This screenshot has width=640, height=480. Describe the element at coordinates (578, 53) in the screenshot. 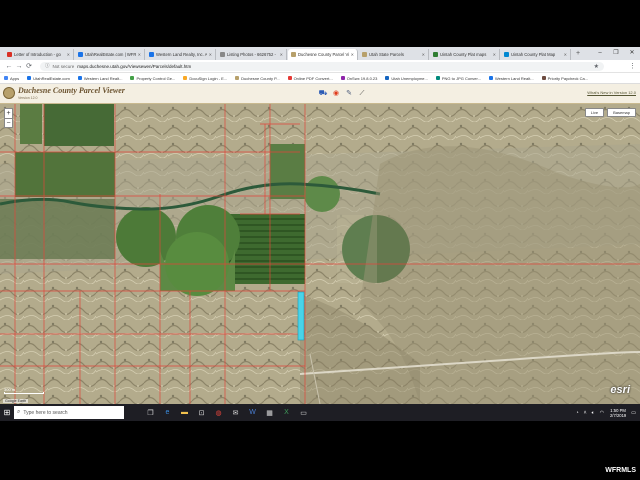

I see `new-tab-button: +` at that location.